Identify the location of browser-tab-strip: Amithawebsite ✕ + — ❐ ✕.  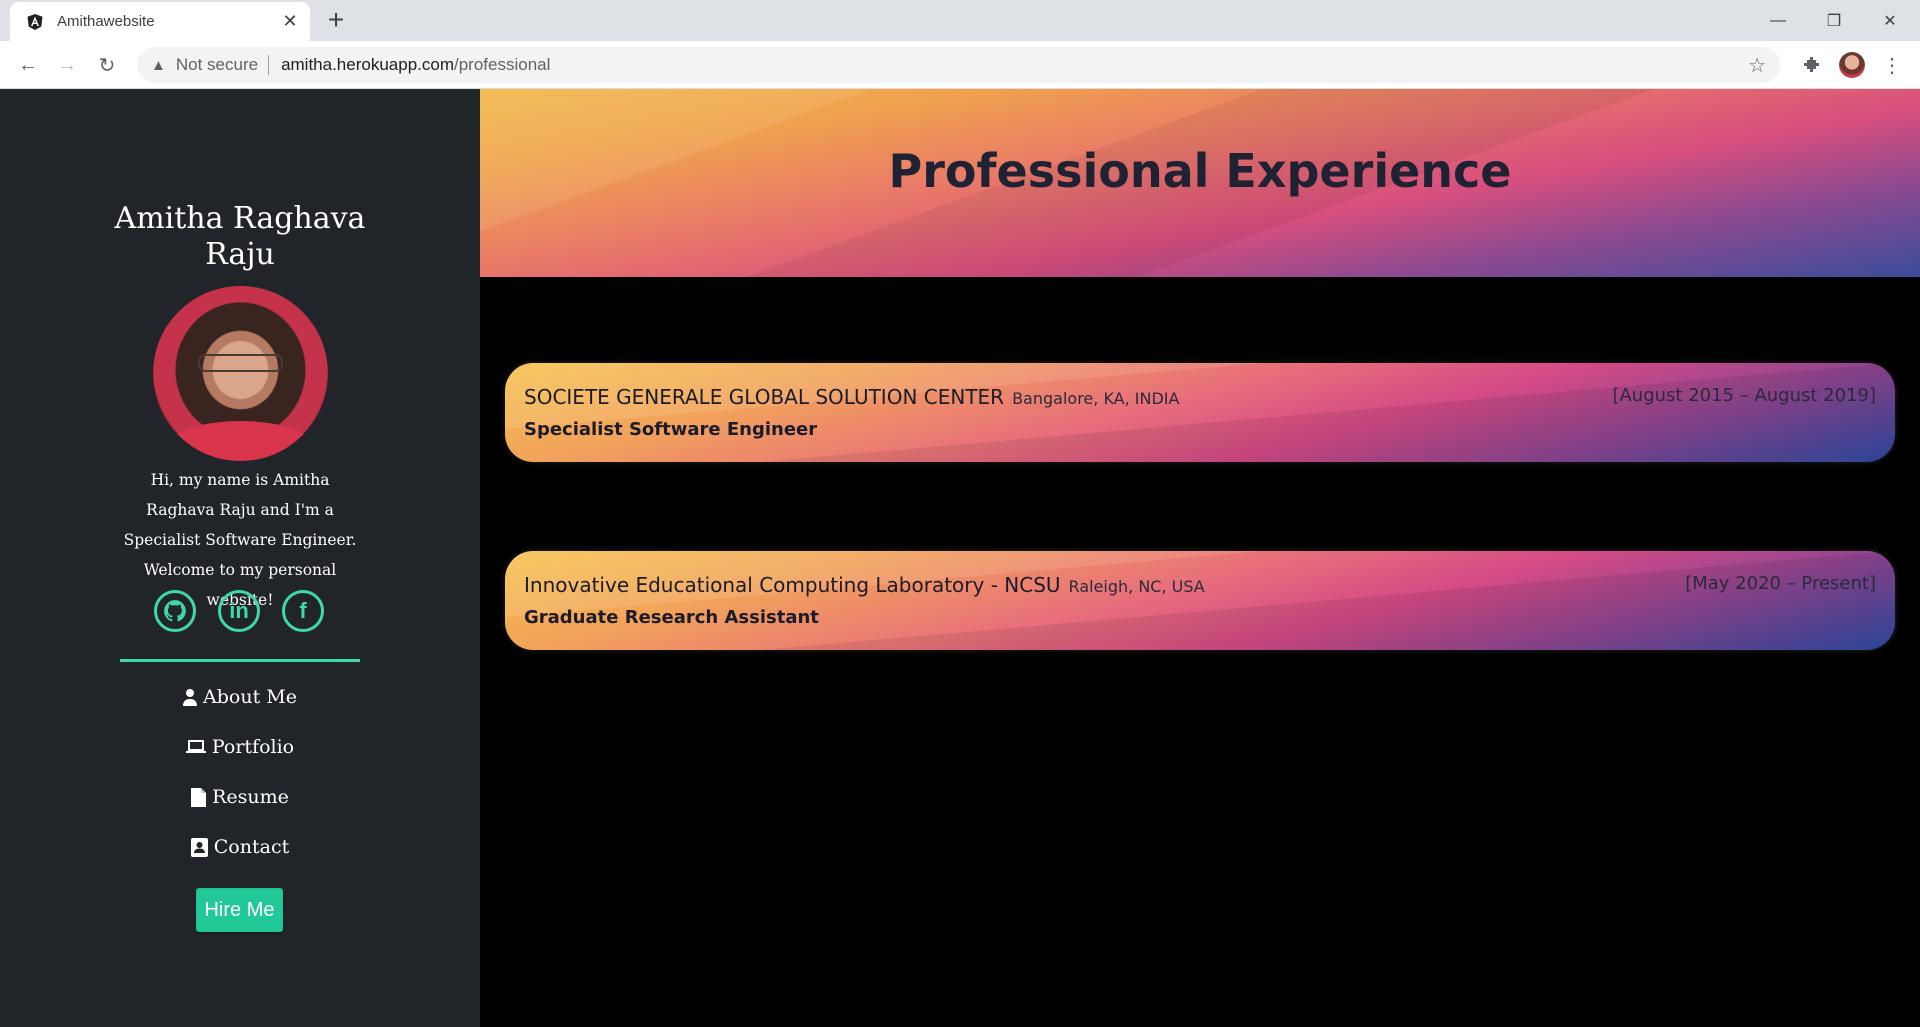
(960, 20).